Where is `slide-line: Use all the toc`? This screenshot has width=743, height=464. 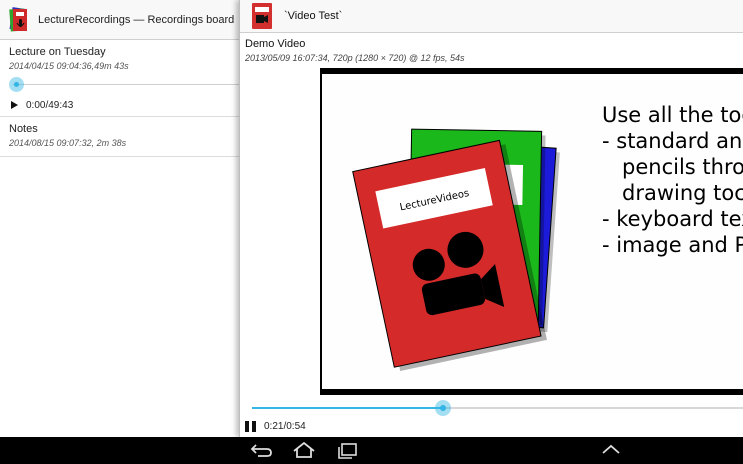 slide-line: Use all the toc is located at coordinates (672, 115).